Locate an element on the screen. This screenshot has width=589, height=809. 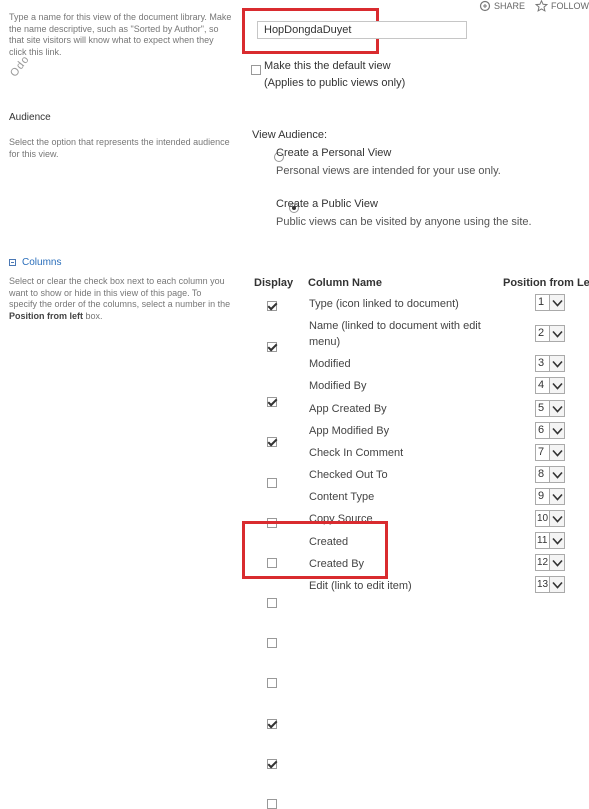
position-select: 8 is located at coordinates (550, 474).